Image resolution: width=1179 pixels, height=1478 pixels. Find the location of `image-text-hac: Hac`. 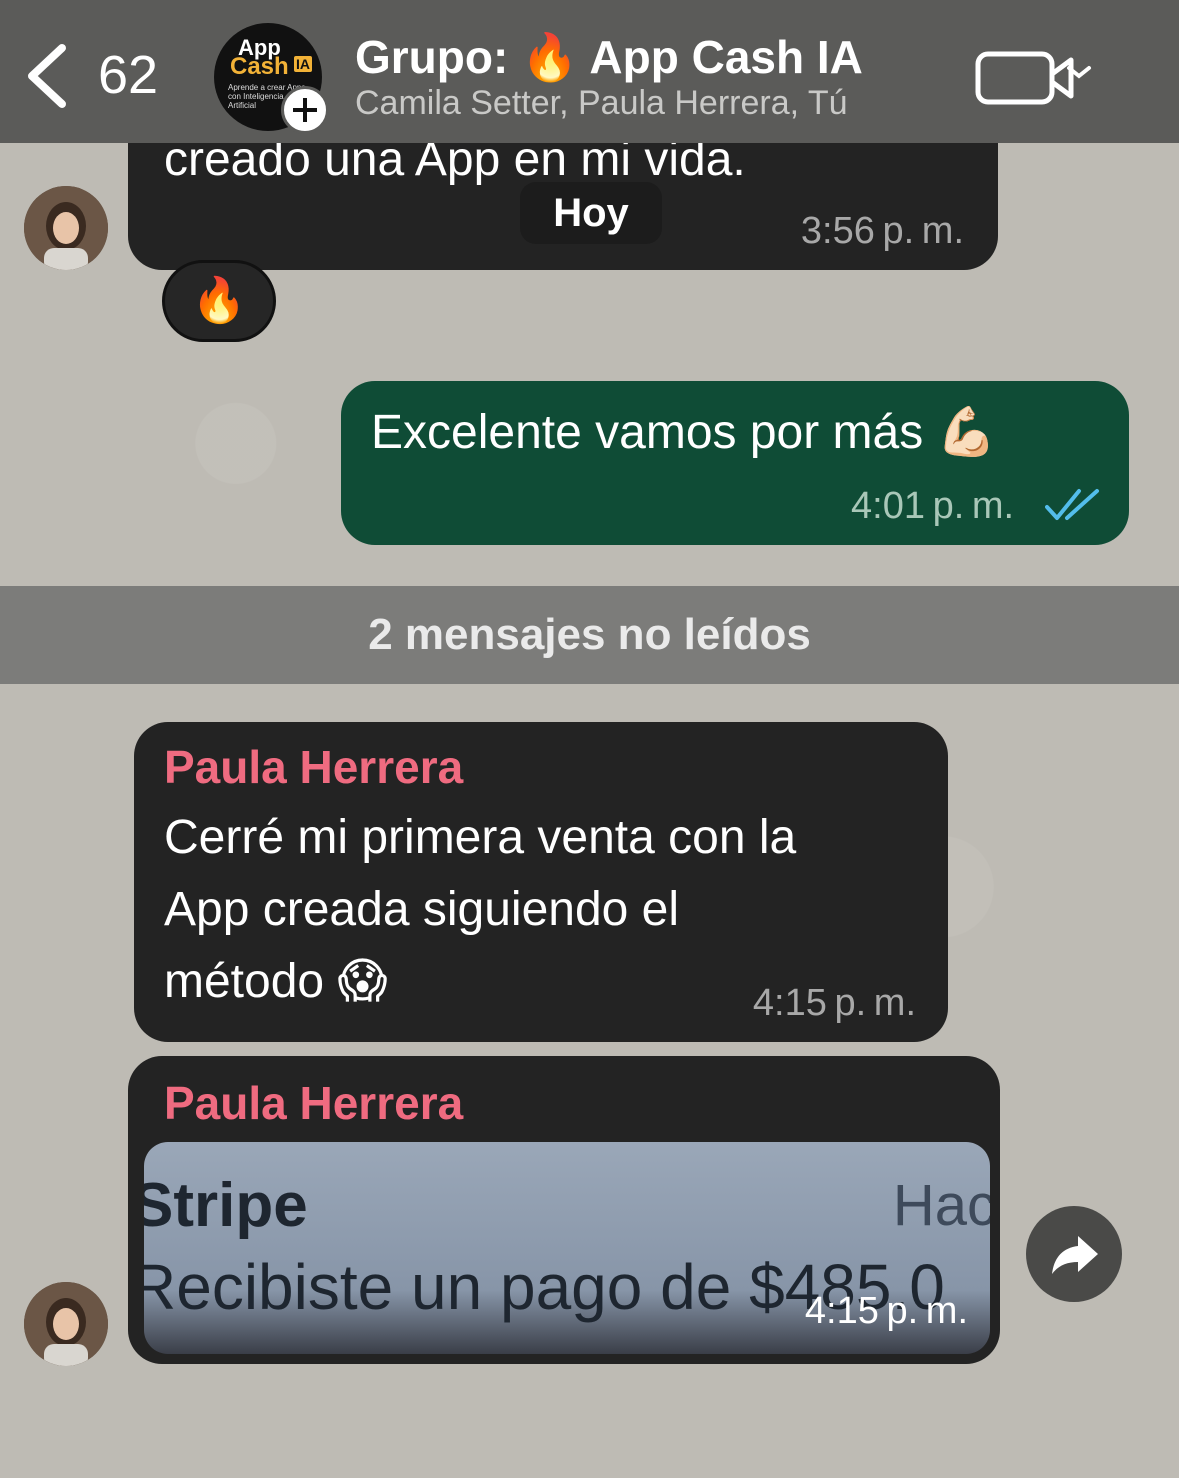

image-text-hac: Hac is located at coordinates (941, 1205).